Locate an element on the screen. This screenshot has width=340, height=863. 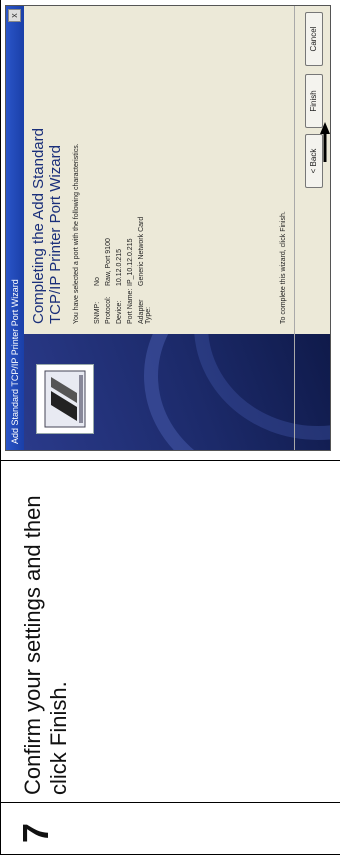
printer-icon is located at coordinates (65, 399).